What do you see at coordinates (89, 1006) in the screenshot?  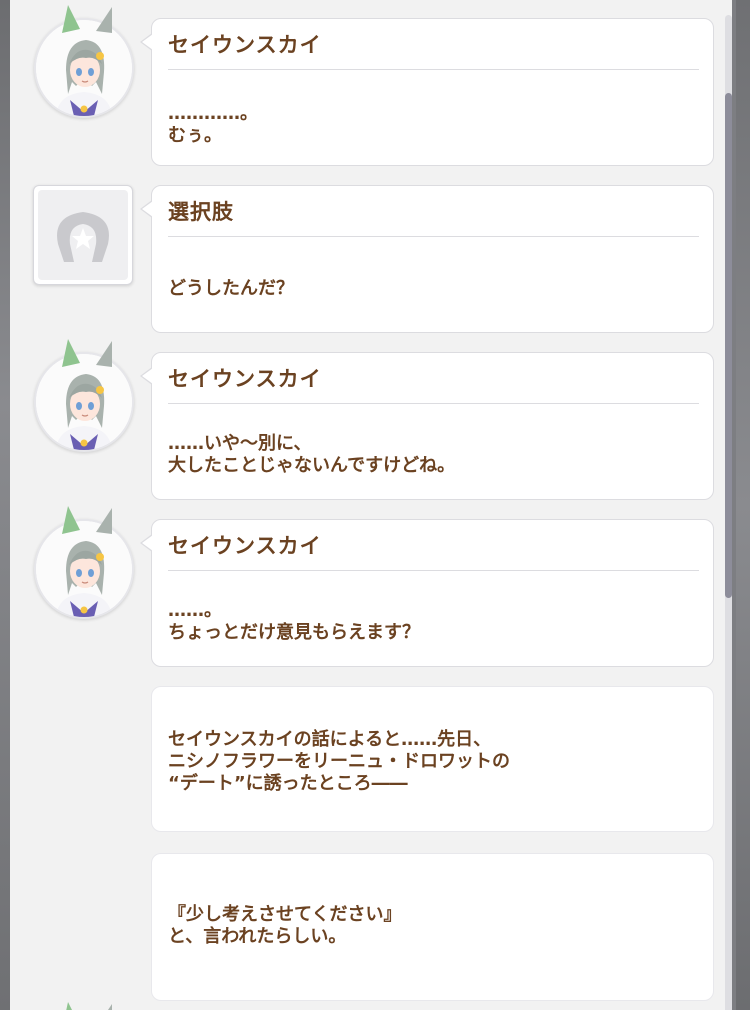 I see `character-ears-icon` at bounding box center [89, 1006].